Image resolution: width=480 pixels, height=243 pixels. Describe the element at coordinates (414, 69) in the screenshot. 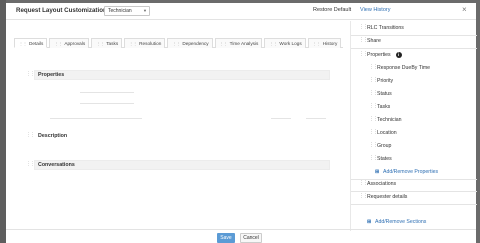

I see `property-field-item: ⋮⋮ Response DueBy Time` at that location.